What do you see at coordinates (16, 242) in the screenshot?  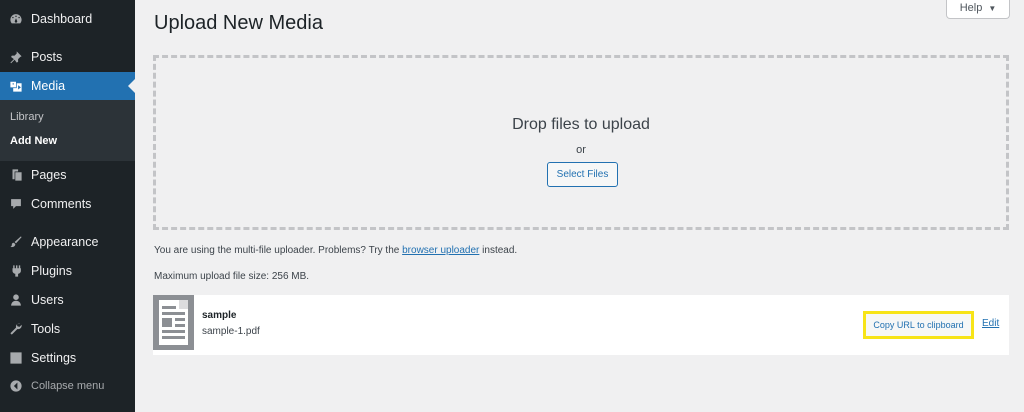 I see `brush-icon` at bounding box center [16, 242].